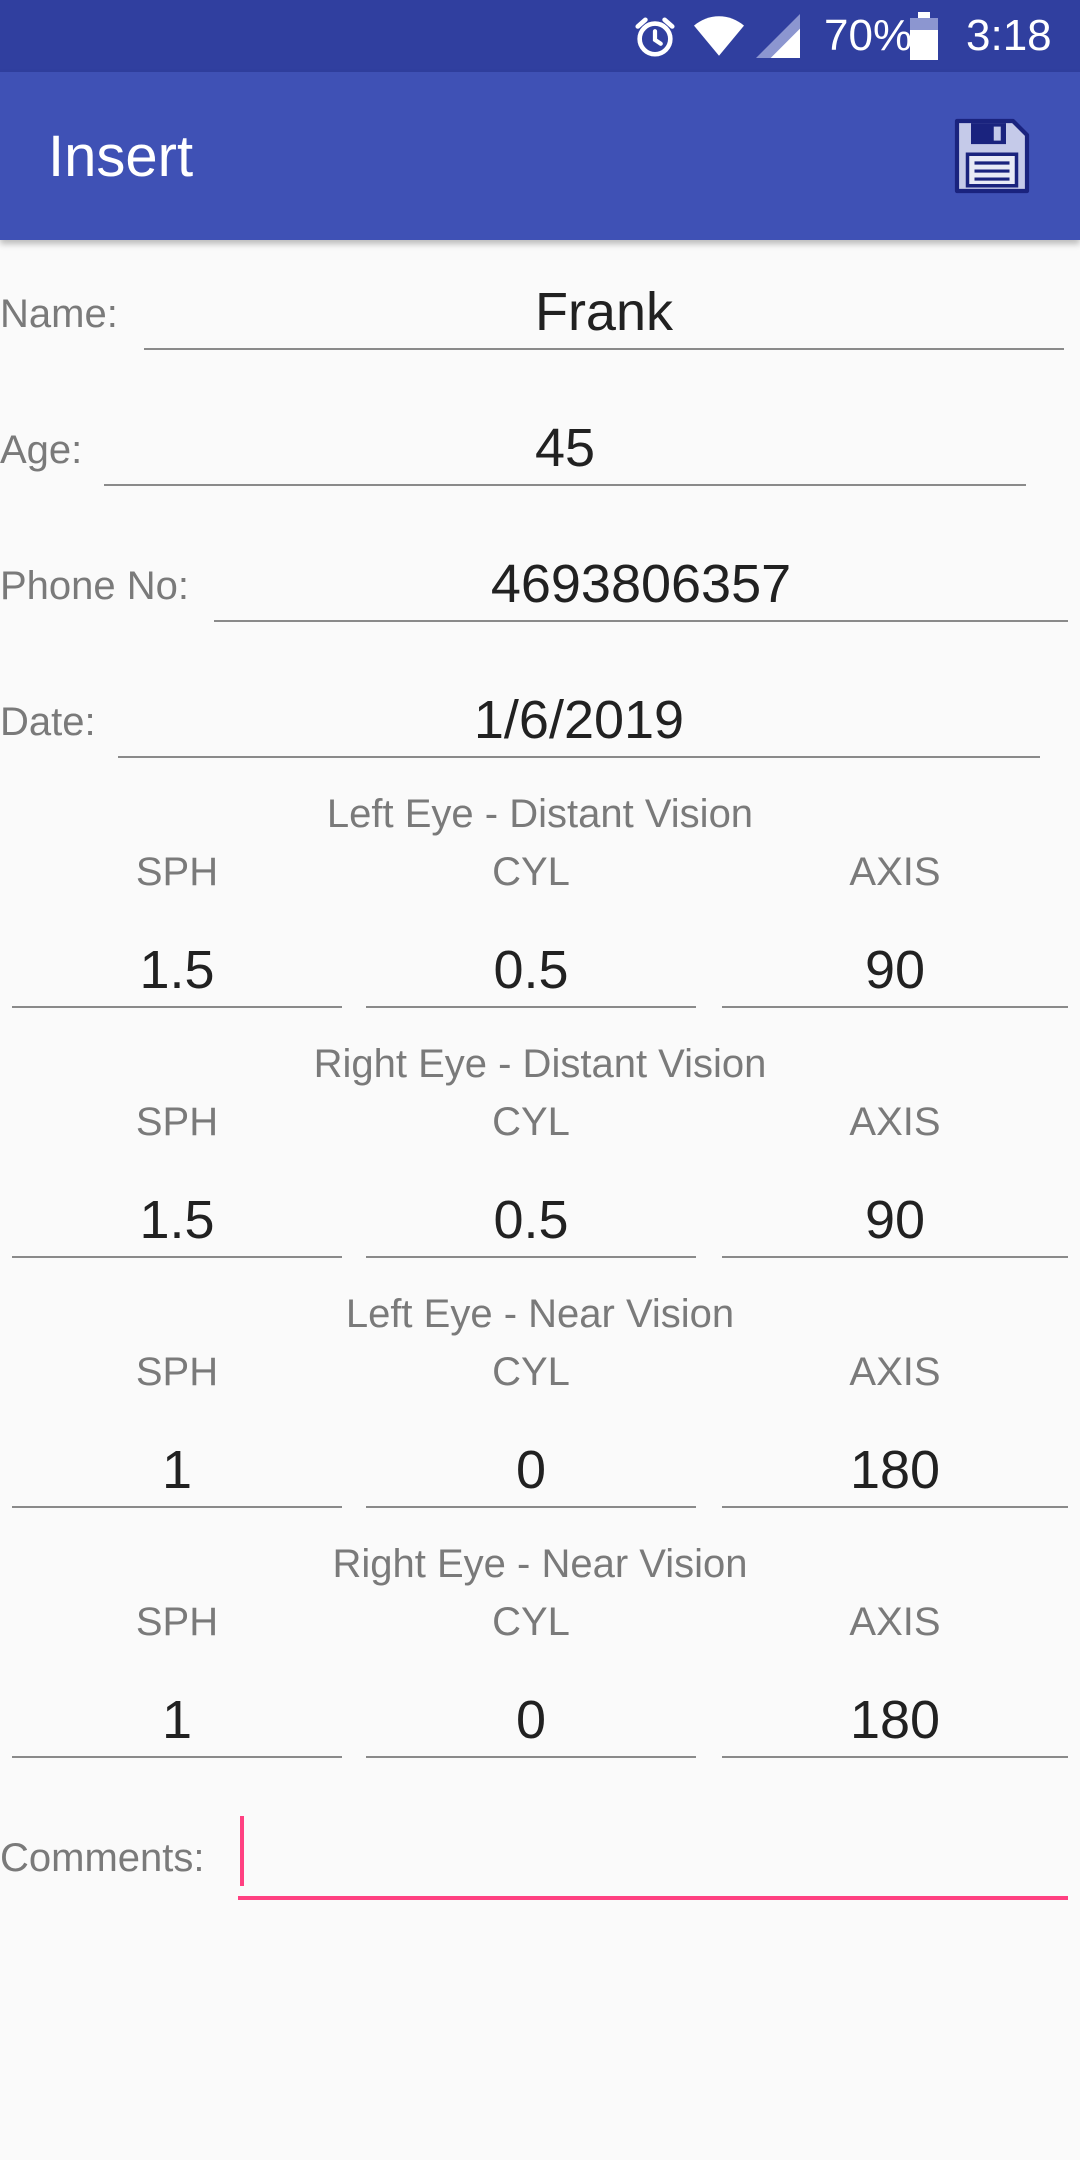  What do you see at coordinates (531, 1471) in the screenshot?
I see `left-near-cyl-field: 0` at bounding box center [531, 1471].